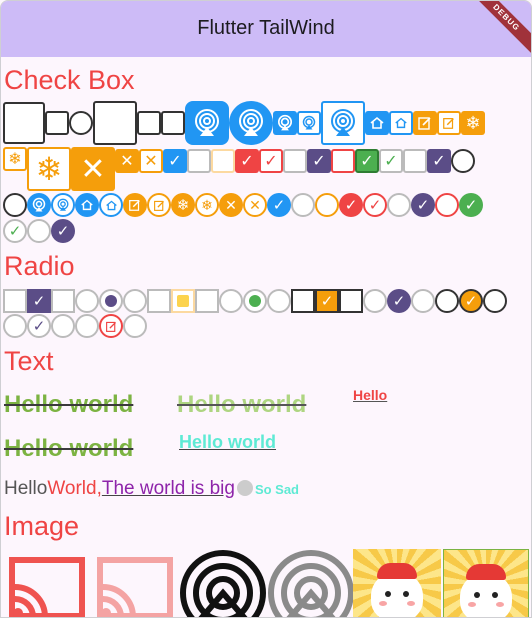  I want to click on checkbox-row-3: ❄ ❄ ✕ ✕ ✓ ✓ ✓ ✓ ✓, so click(243, 205).